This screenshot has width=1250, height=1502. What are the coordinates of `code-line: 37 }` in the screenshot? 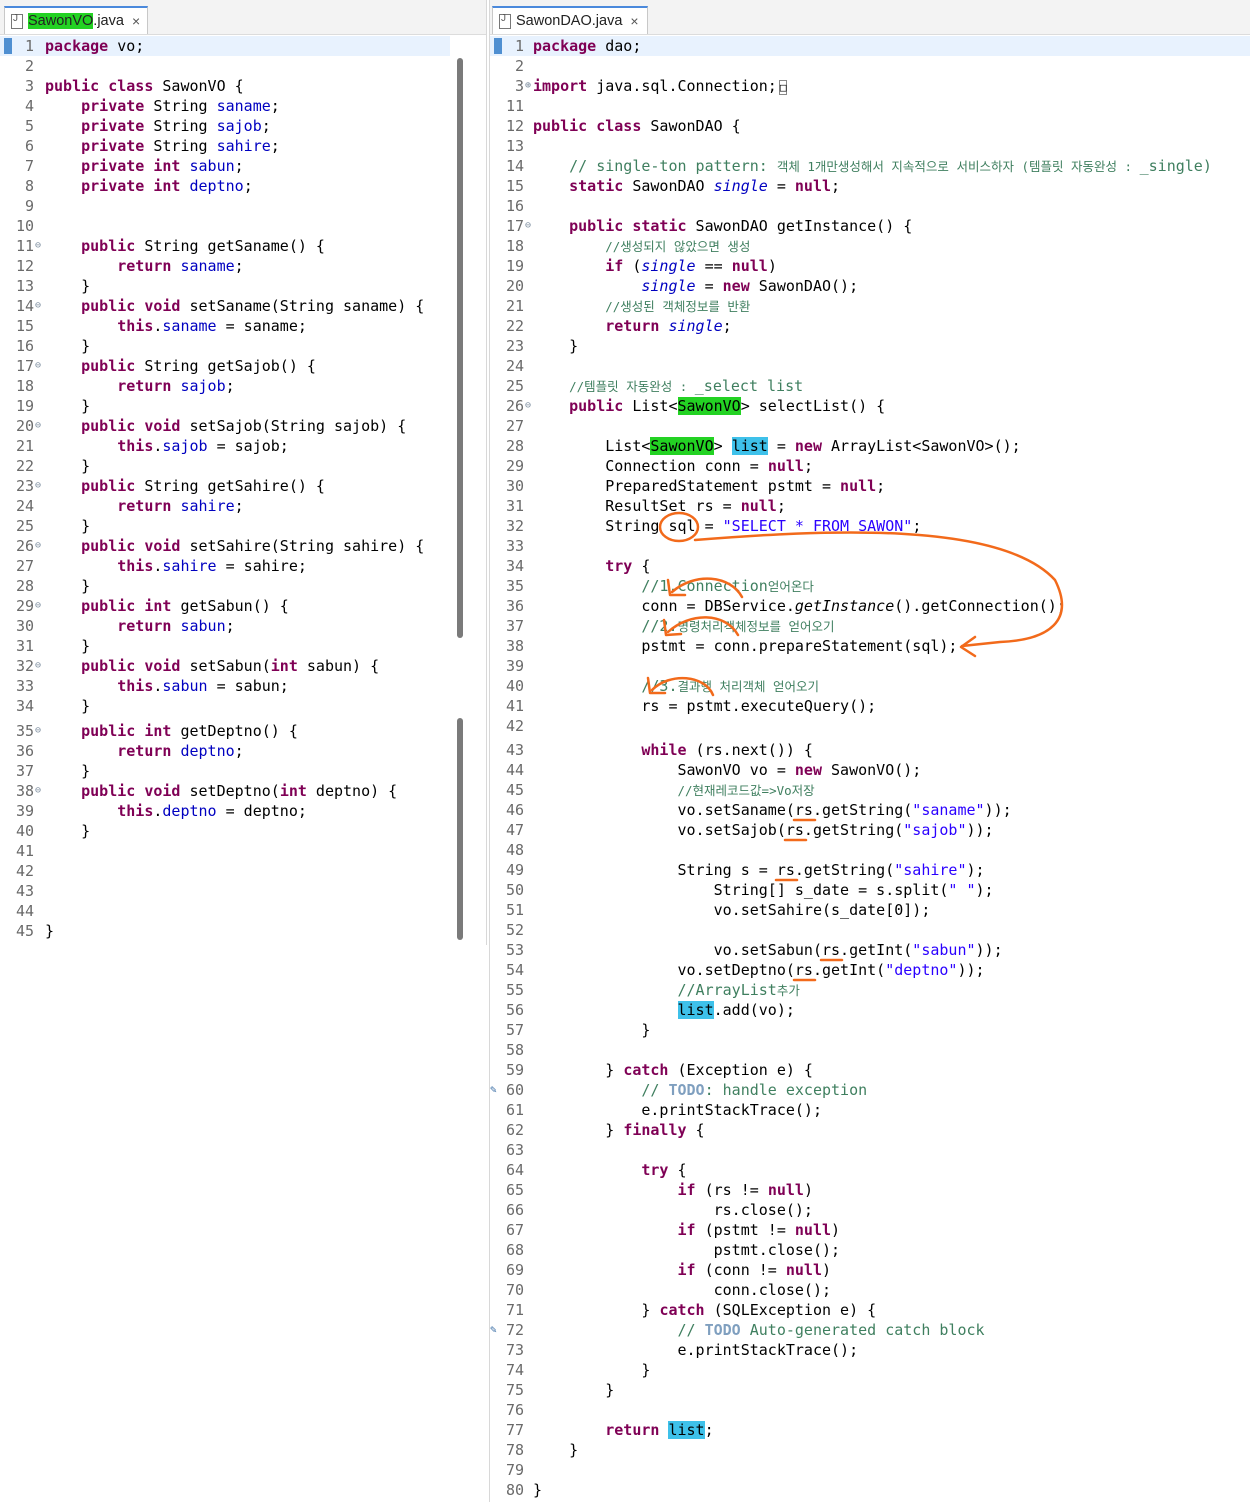 It's located at (225, 771).